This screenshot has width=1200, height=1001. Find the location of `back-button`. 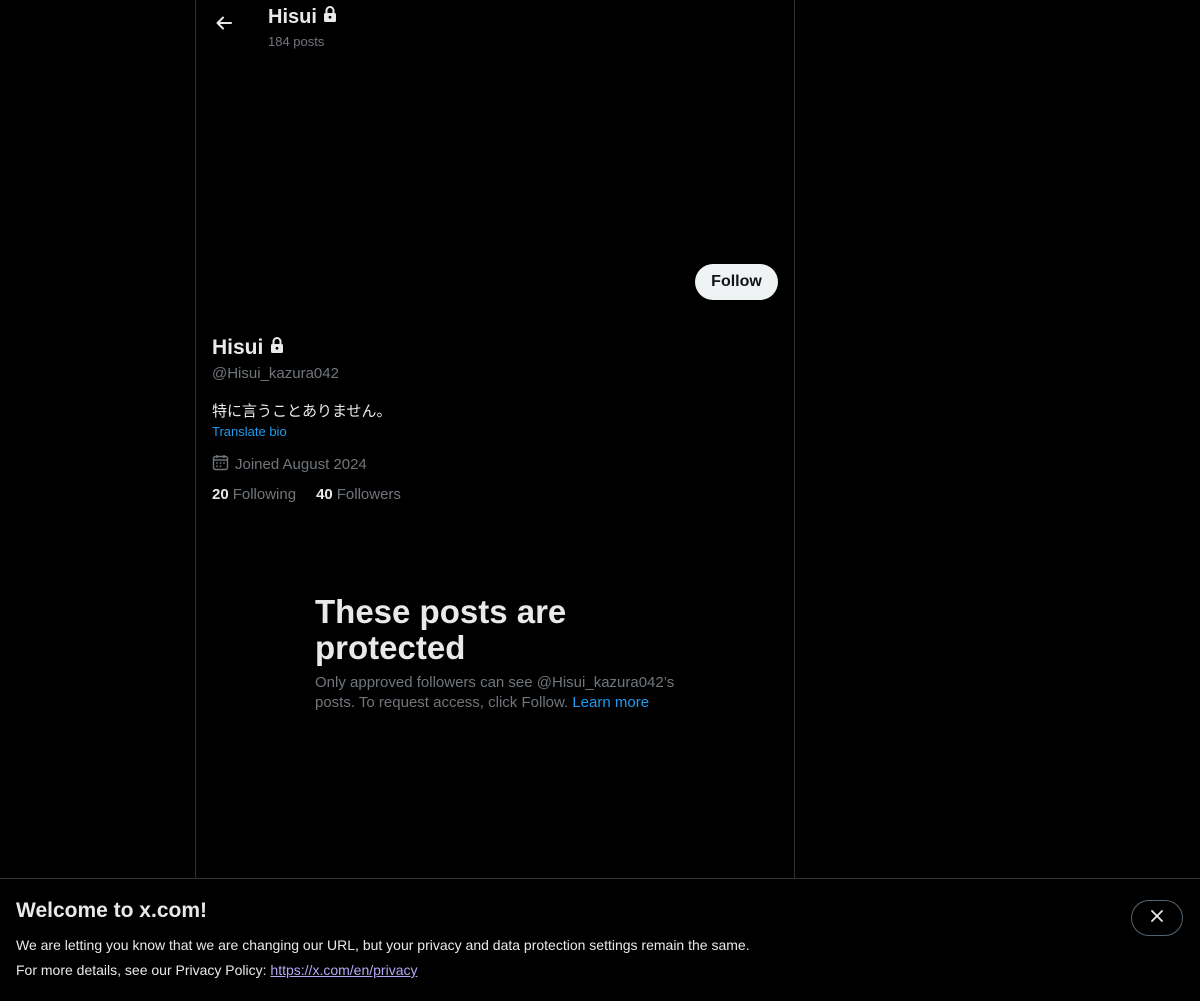

back-button is located at coordinates (224, 25).